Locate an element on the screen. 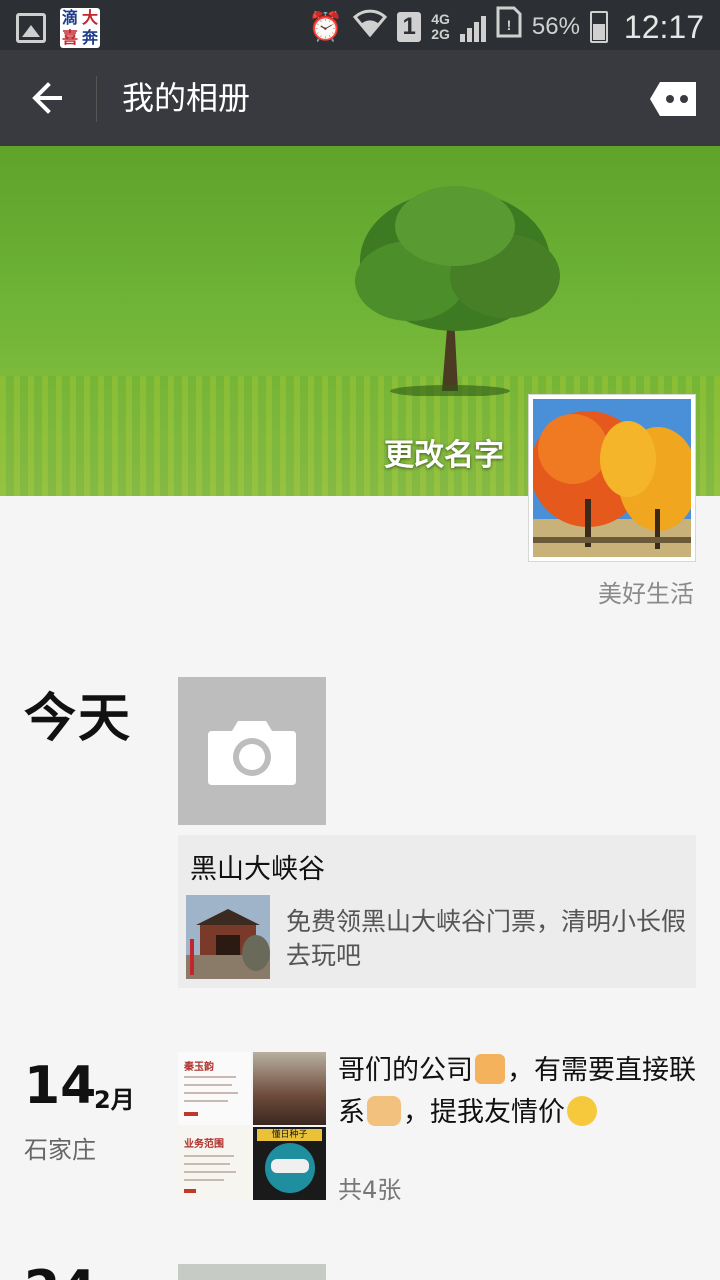  add-photo-button is located at coordinates (252, 751).